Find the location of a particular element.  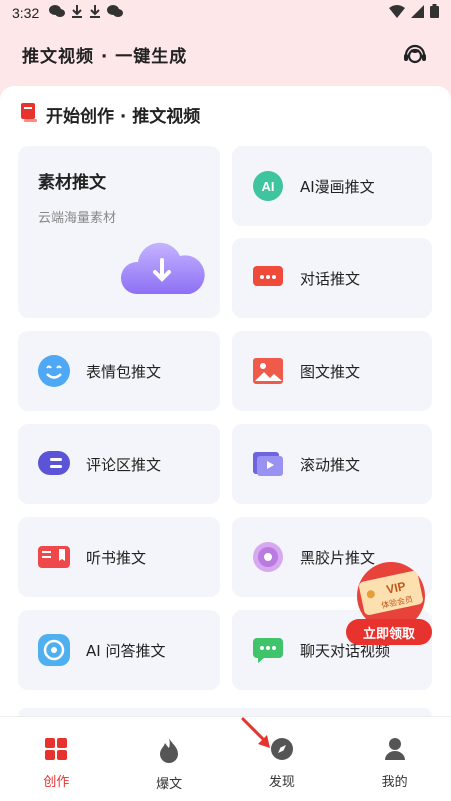

smile-icon is located at coordinates (54, 371).